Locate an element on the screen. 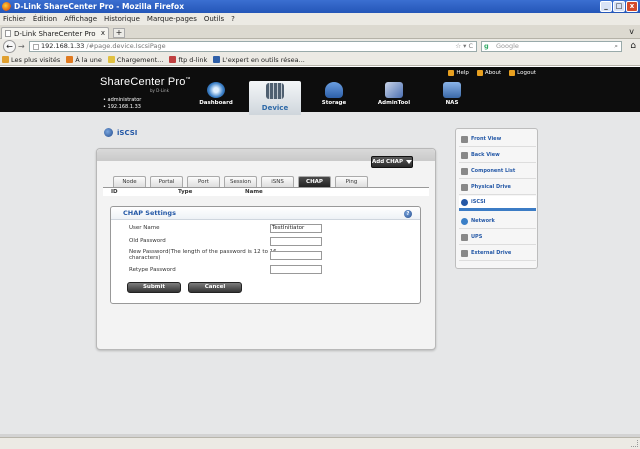  dashboard-icon is located at coordinates (216, 90).